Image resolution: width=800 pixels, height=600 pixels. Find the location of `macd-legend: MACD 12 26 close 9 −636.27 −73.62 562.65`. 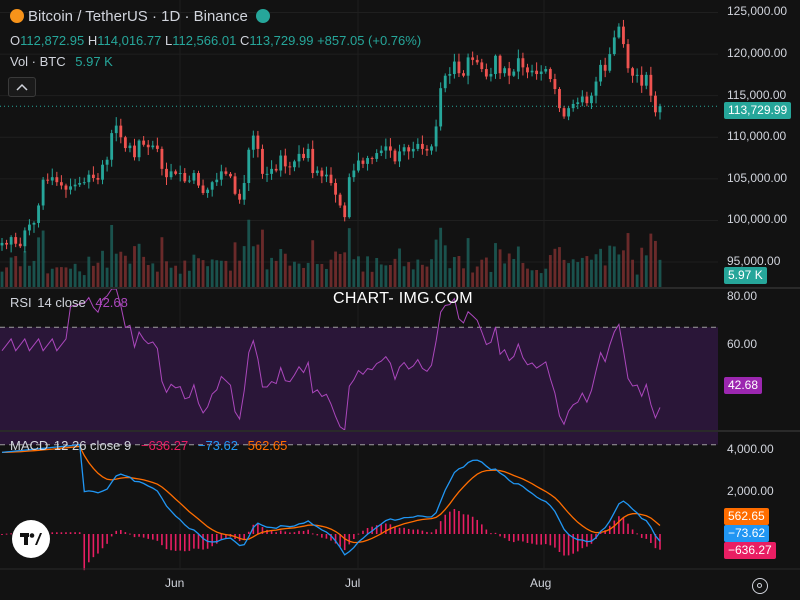

macd-legend: MACD 12 26 close 9 −636.27 −73.62 562.65 is located at coordinates (148, 446).